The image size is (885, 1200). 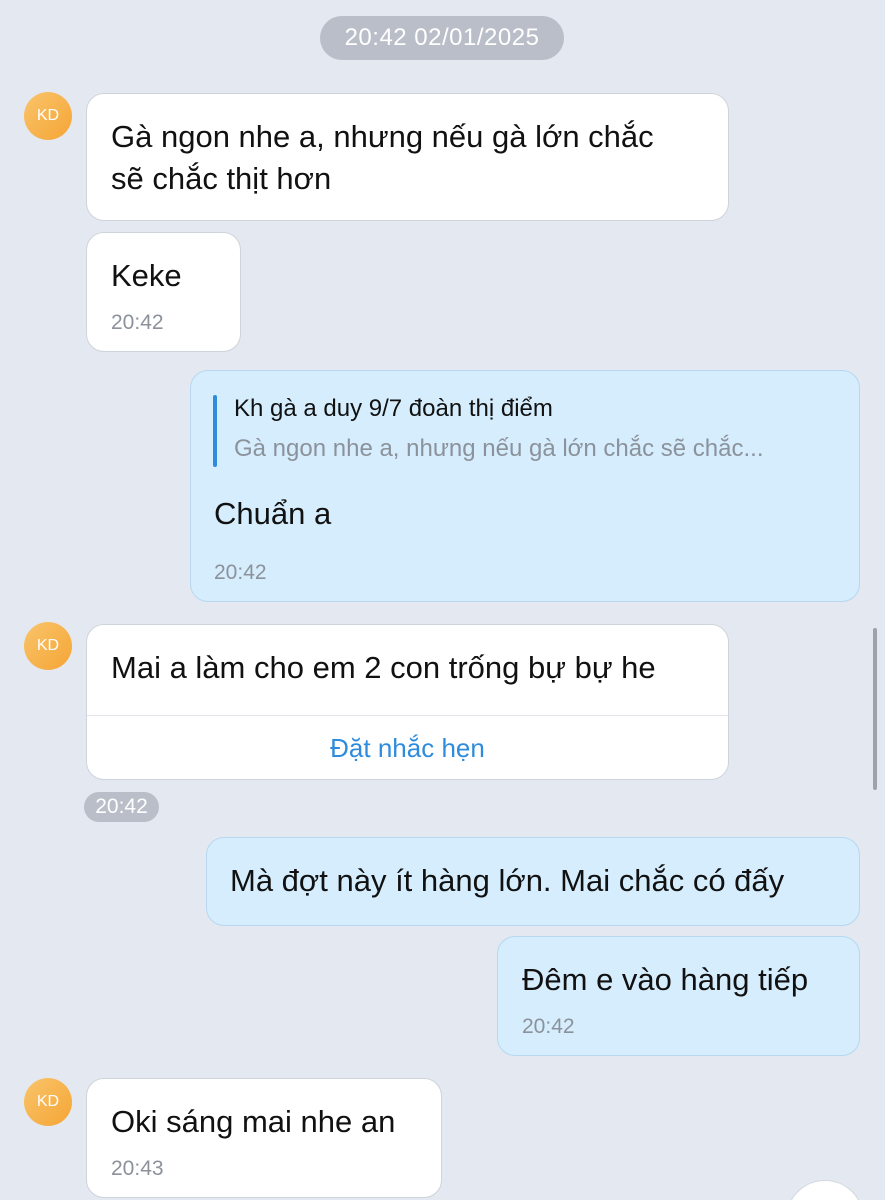 What do you see at coordinates (382, 136) in the screenshot?
I see `message-text: Gà ngon nhe a, nhưng nếu gà lớn chắc` at bounding box center [382, 136].